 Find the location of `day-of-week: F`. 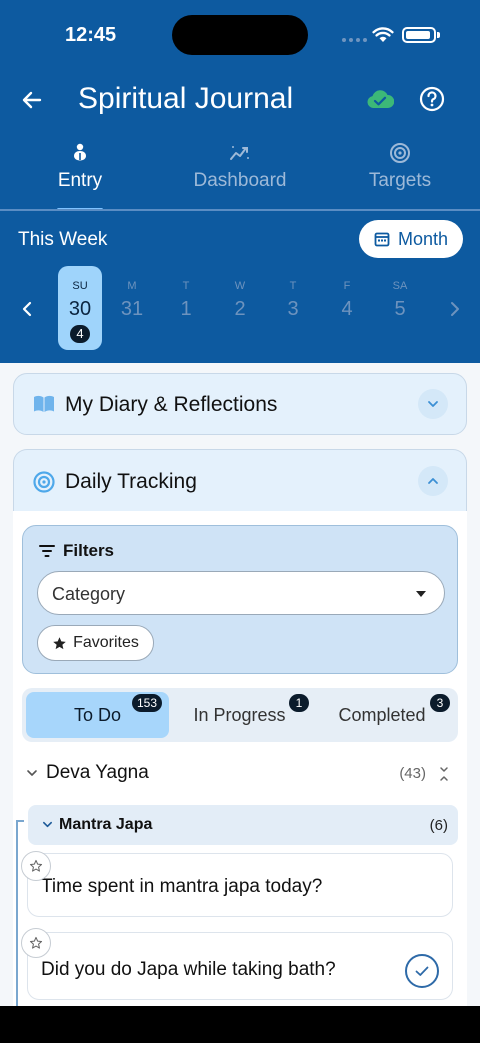

day-of-week: F is located at coordinates (347, 286).